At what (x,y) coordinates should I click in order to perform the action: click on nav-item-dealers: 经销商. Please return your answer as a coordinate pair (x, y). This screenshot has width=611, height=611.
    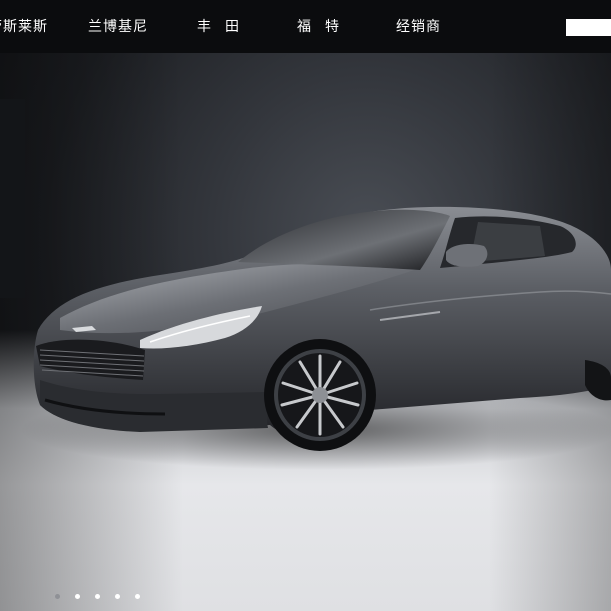
    Looking at the image, I should click on (418, 27).